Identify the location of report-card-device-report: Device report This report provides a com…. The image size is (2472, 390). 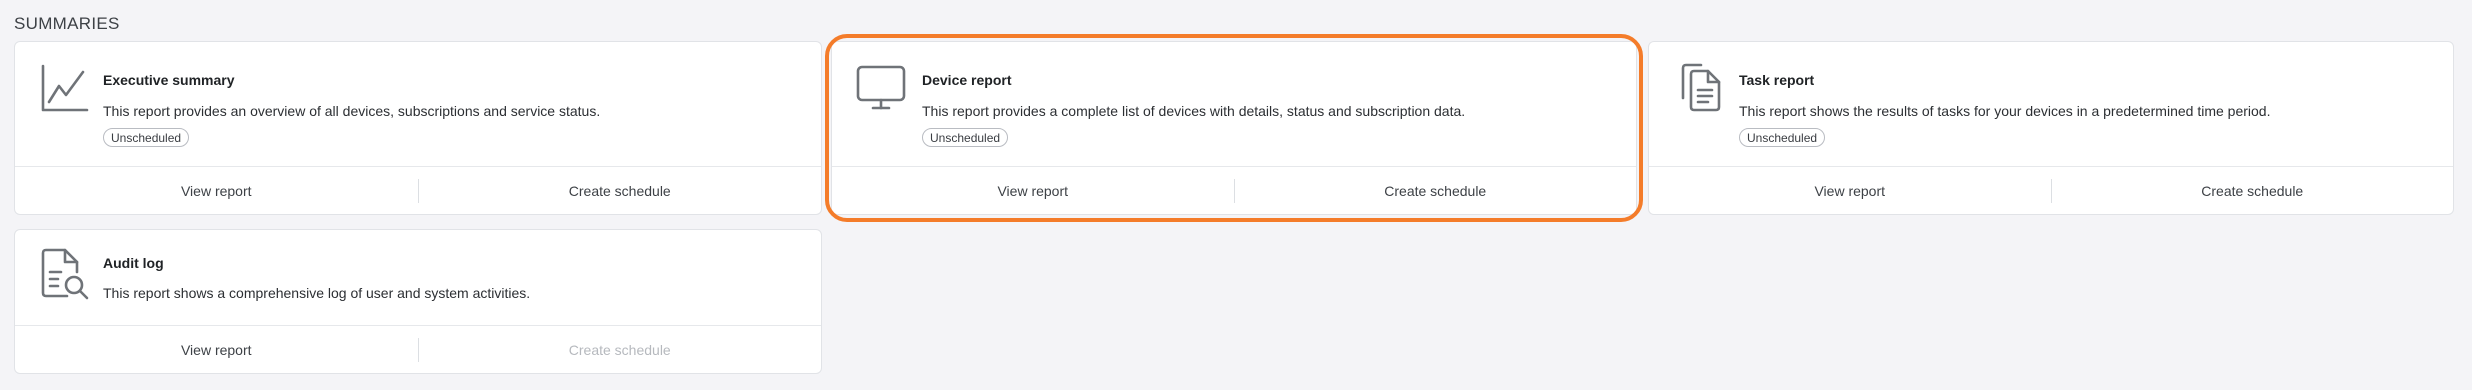
(1234, 128).